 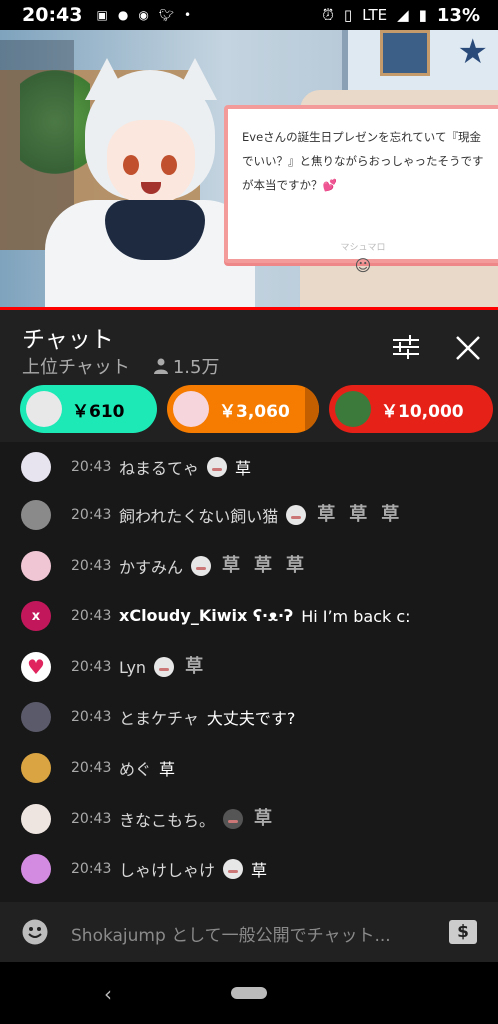 What do you see at coordinates (151, 566) in the screenshot?
I see `author-name: かすみん` at bounding box center [151, 566].